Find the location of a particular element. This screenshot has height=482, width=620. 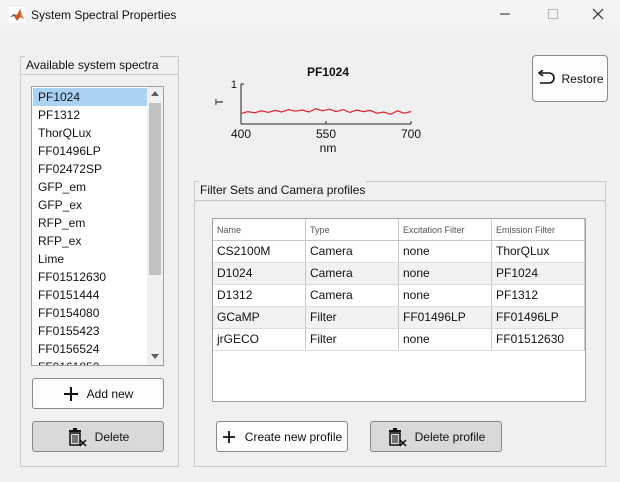

minimize-icon is located at coordinates (505, 15).